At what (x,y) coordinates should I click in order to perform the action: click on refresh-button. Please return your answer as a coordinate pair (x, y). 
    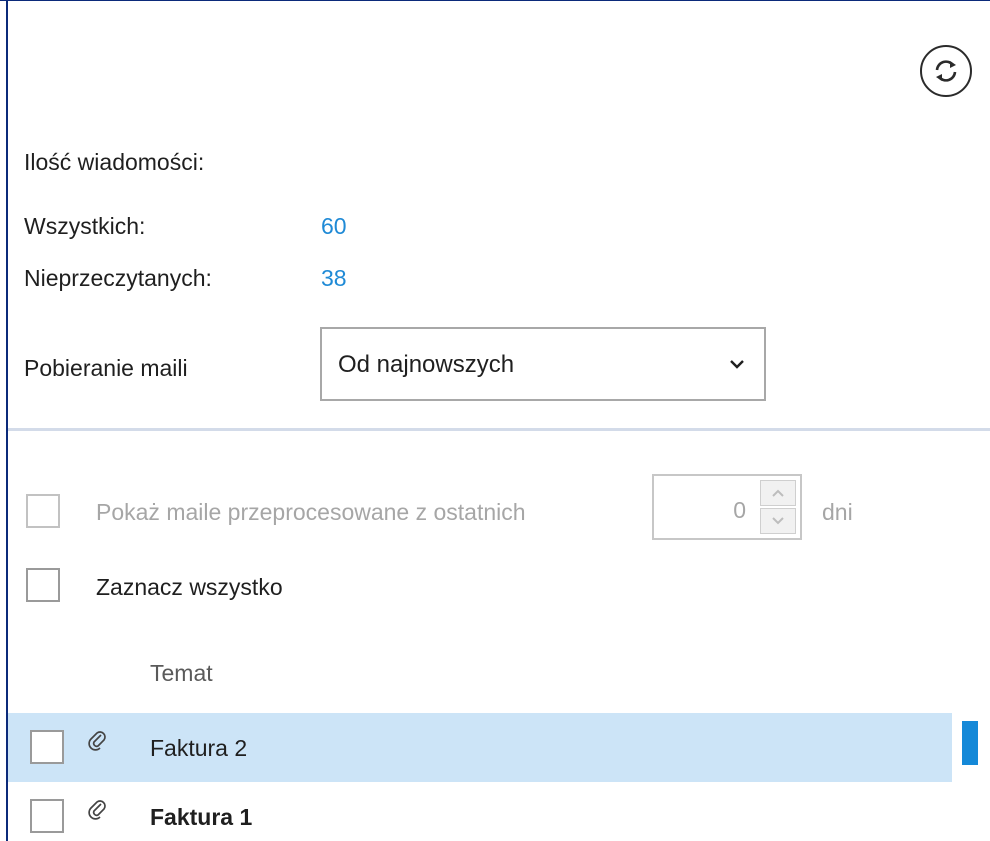
    Looking at the image, I should click on (946, 71).